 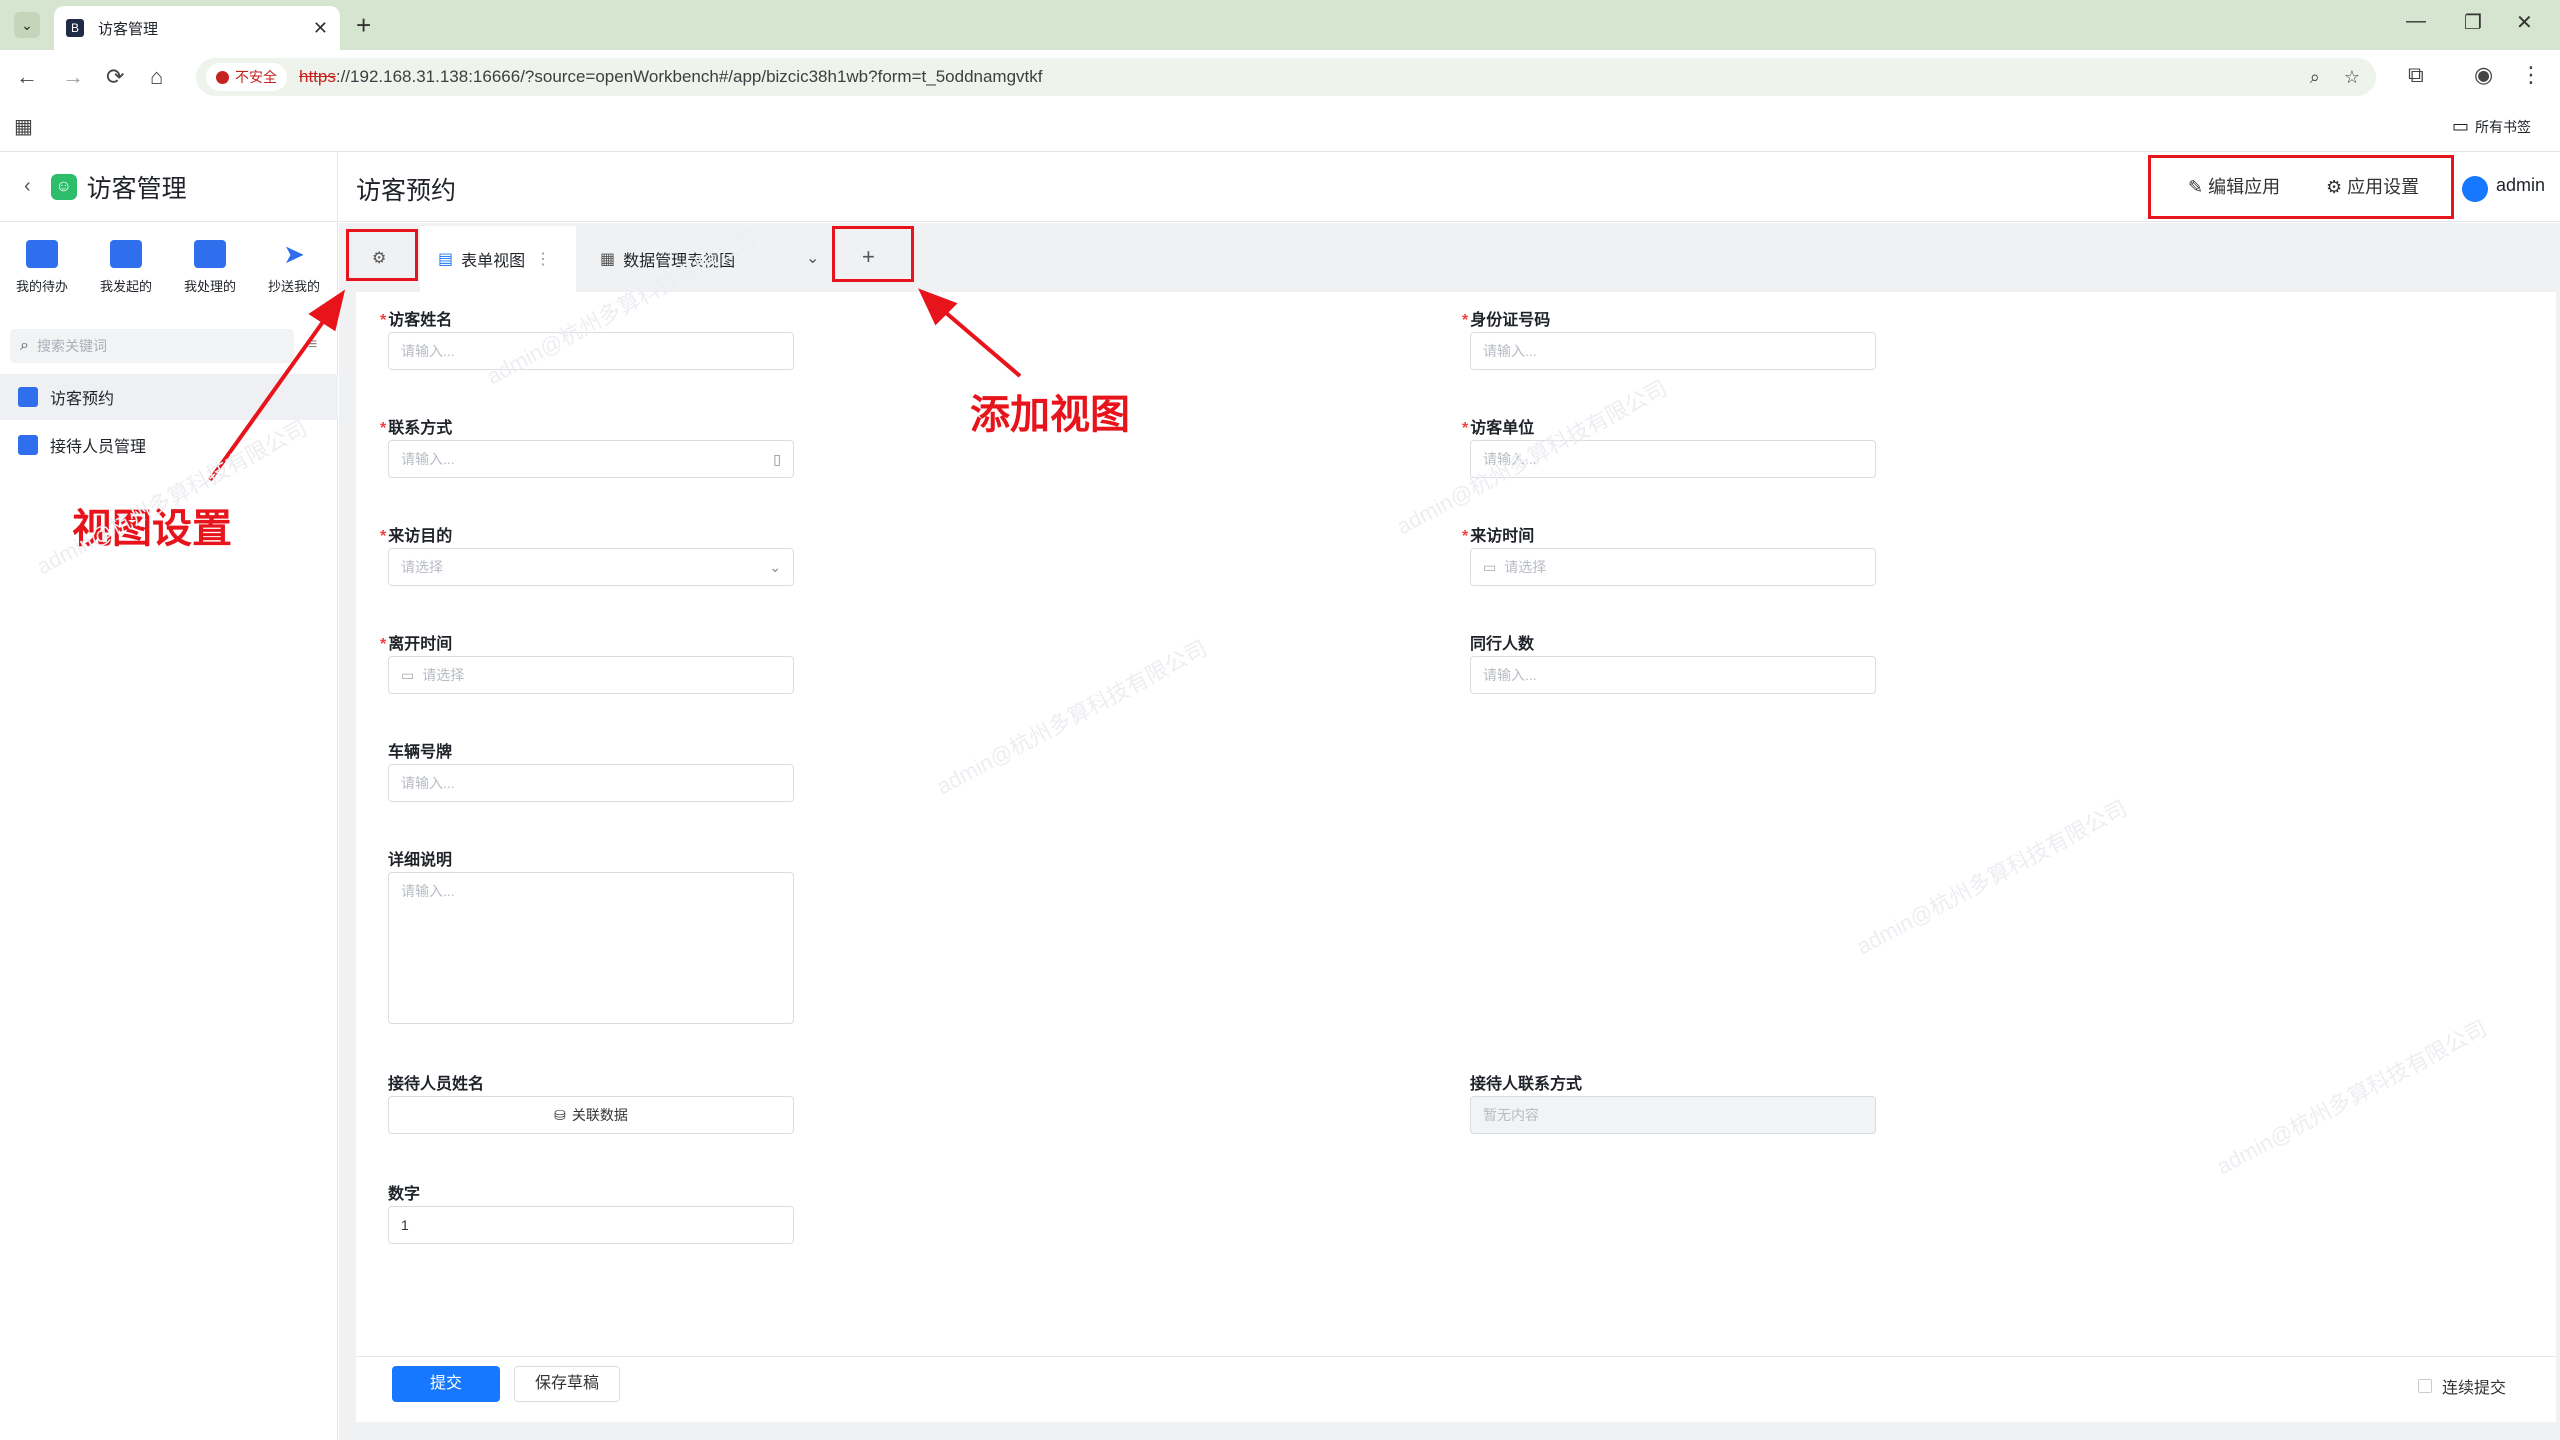 I want to click on continuous-submit-label: 连续提交, so click(x=2474, y=1388).